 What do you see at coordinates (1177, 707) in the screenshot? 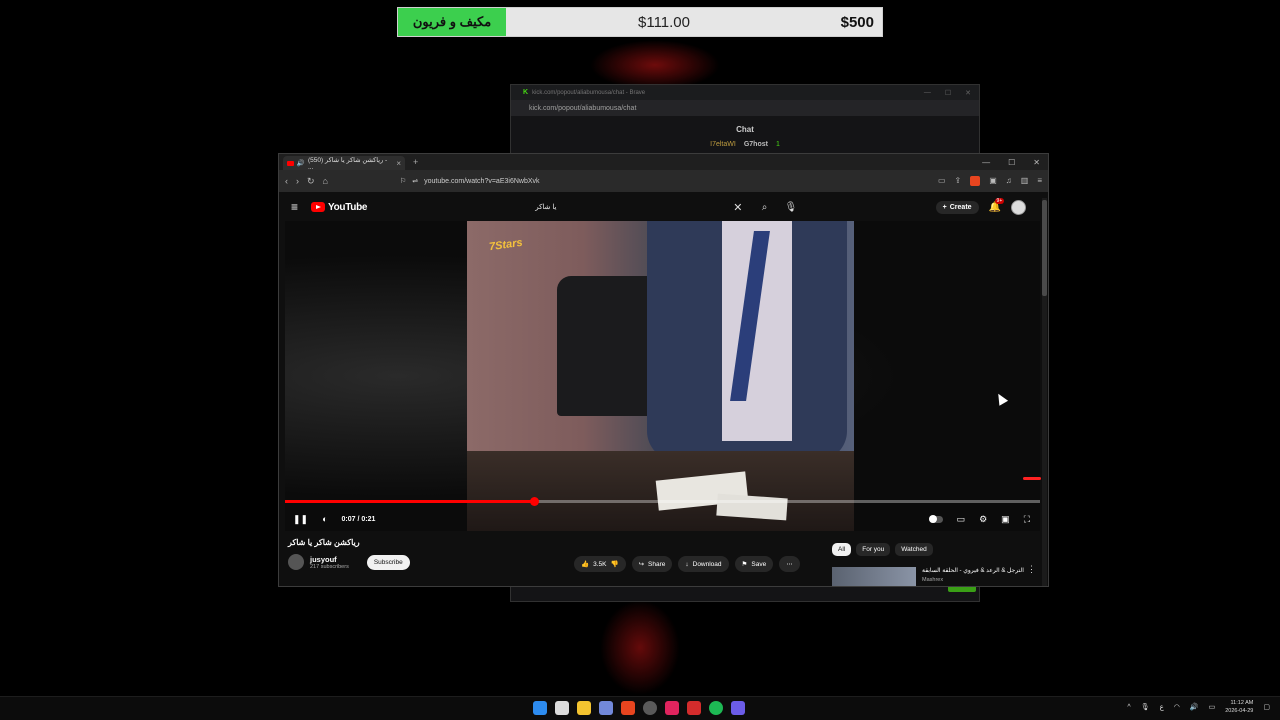
I see `wifi-icon: ◠` at bounding box center [1177, 707].